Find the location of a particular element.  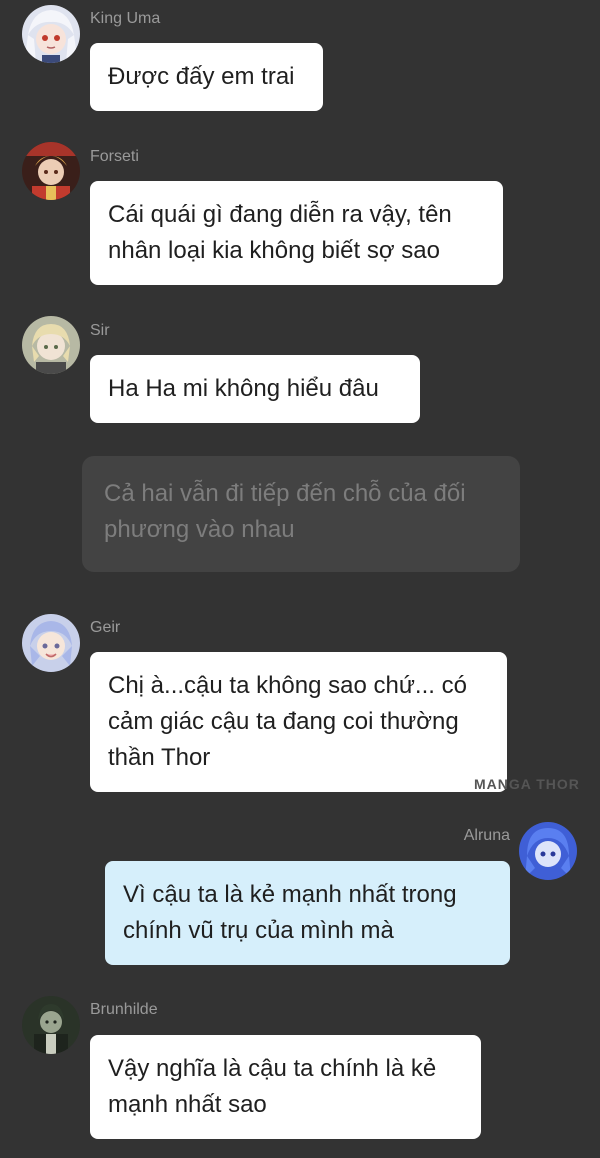

avatar-brunhilde is located at coordinates (51, 1025).